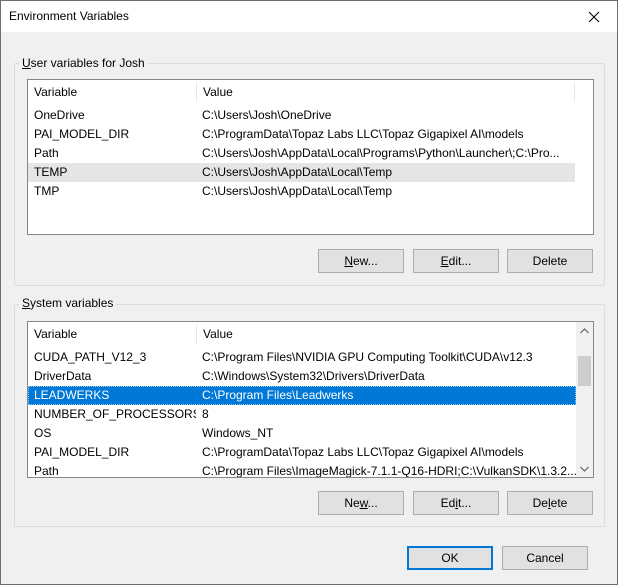 This screenshot has width=618, height=585. I want to click on chevron-up-icon, so click(584, 330).